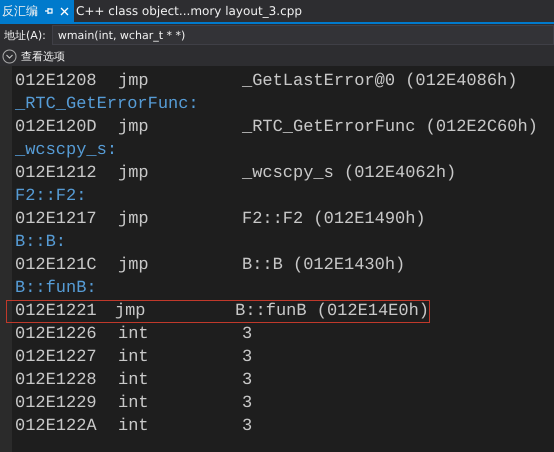 This screenshot has height=452, width=554. What do you see at coordinates (334, 219) in the screenshot?
I see `instruction-operand: F2::F2 (012E1490h)` at bounding box center [334, 219].